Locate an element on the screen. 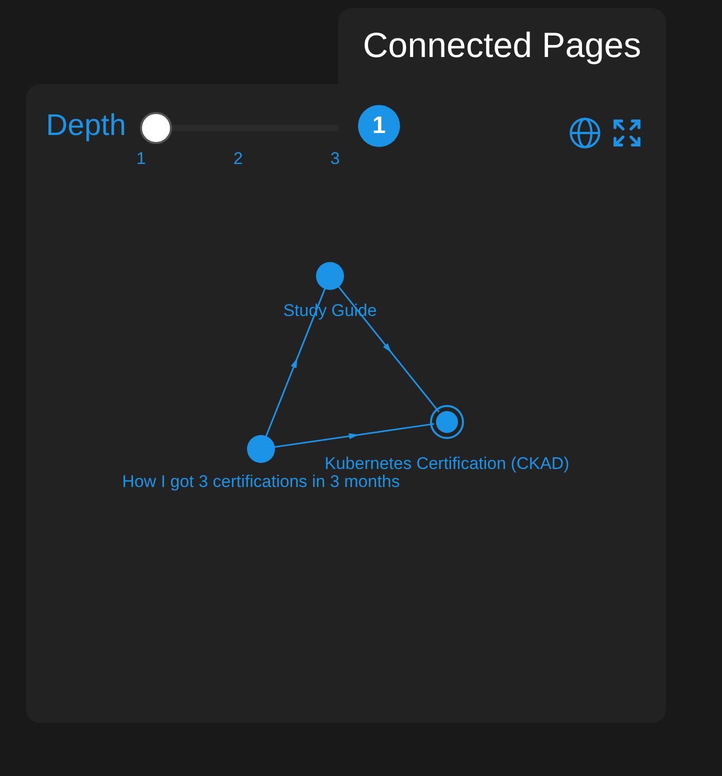 The image size is (722, 776). globe-icon is located at coordinates (585, 133).